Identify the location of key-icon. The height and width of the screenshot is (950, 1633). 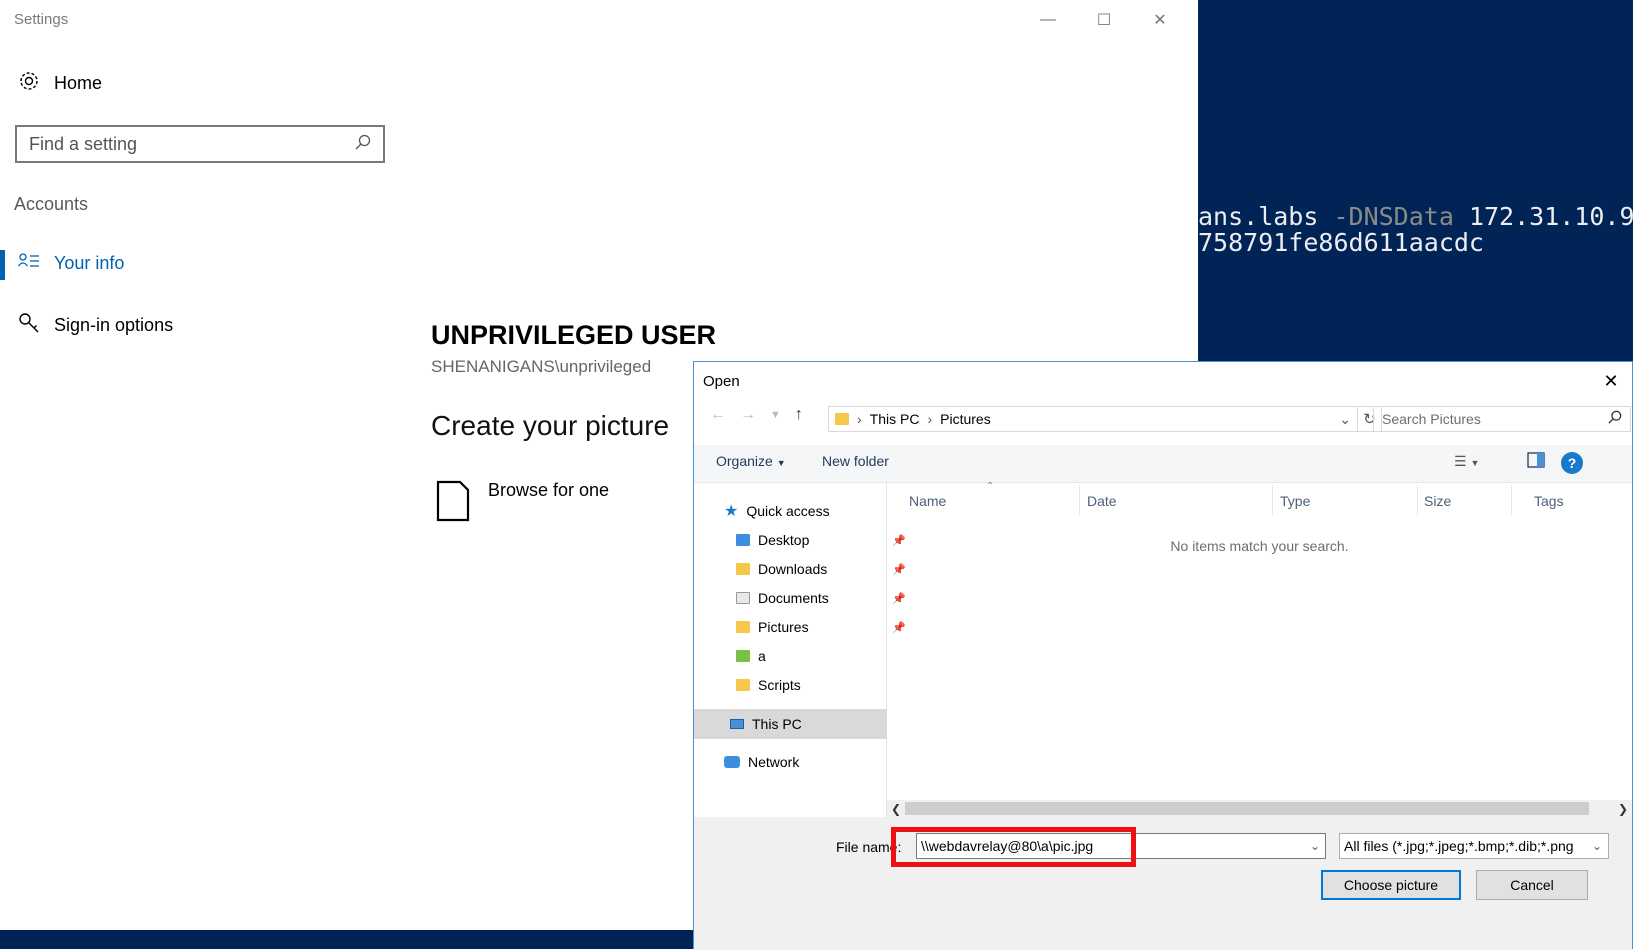
(29, 325).